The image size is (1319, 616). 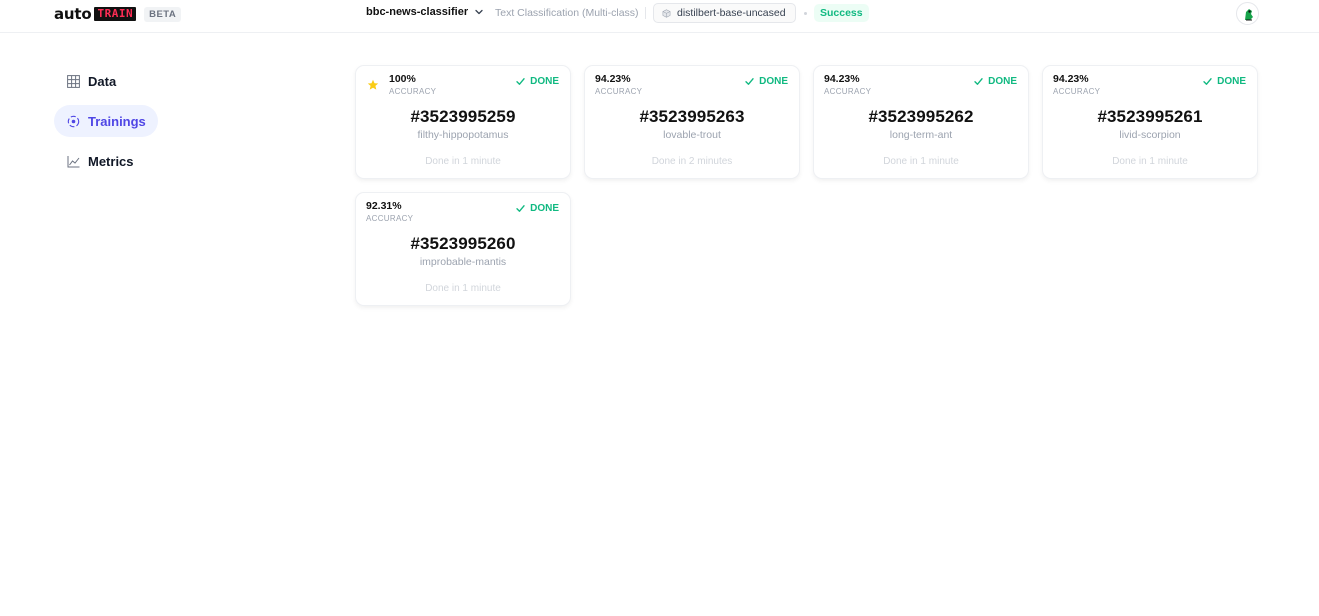 What do you see at coordinates (463, 243) in the screenshot?
I see `run-id: #3523995260` at bounding box center [463, 243].